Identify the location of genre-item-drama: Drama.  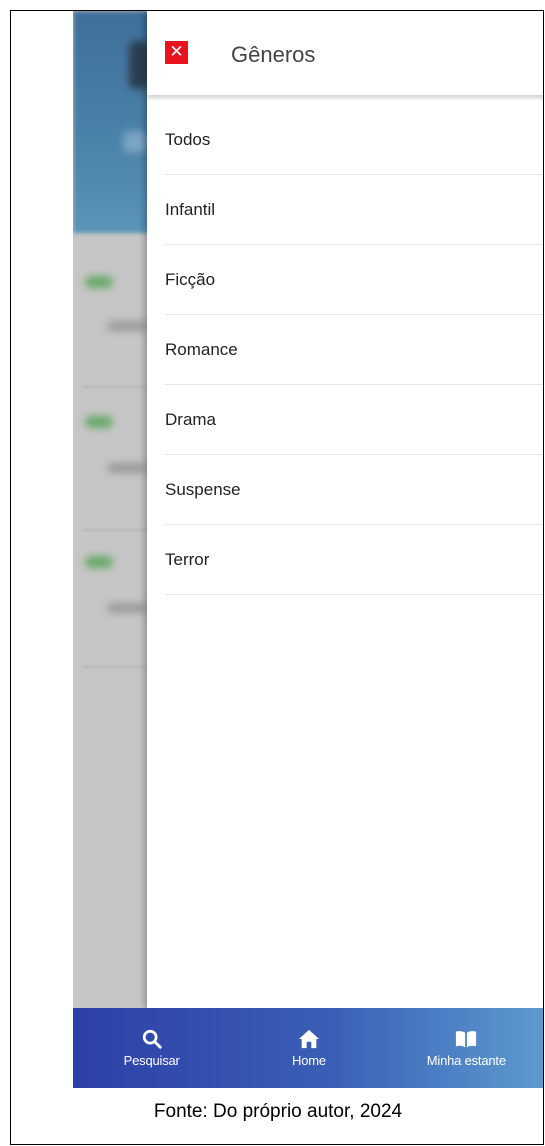
(354, 420).